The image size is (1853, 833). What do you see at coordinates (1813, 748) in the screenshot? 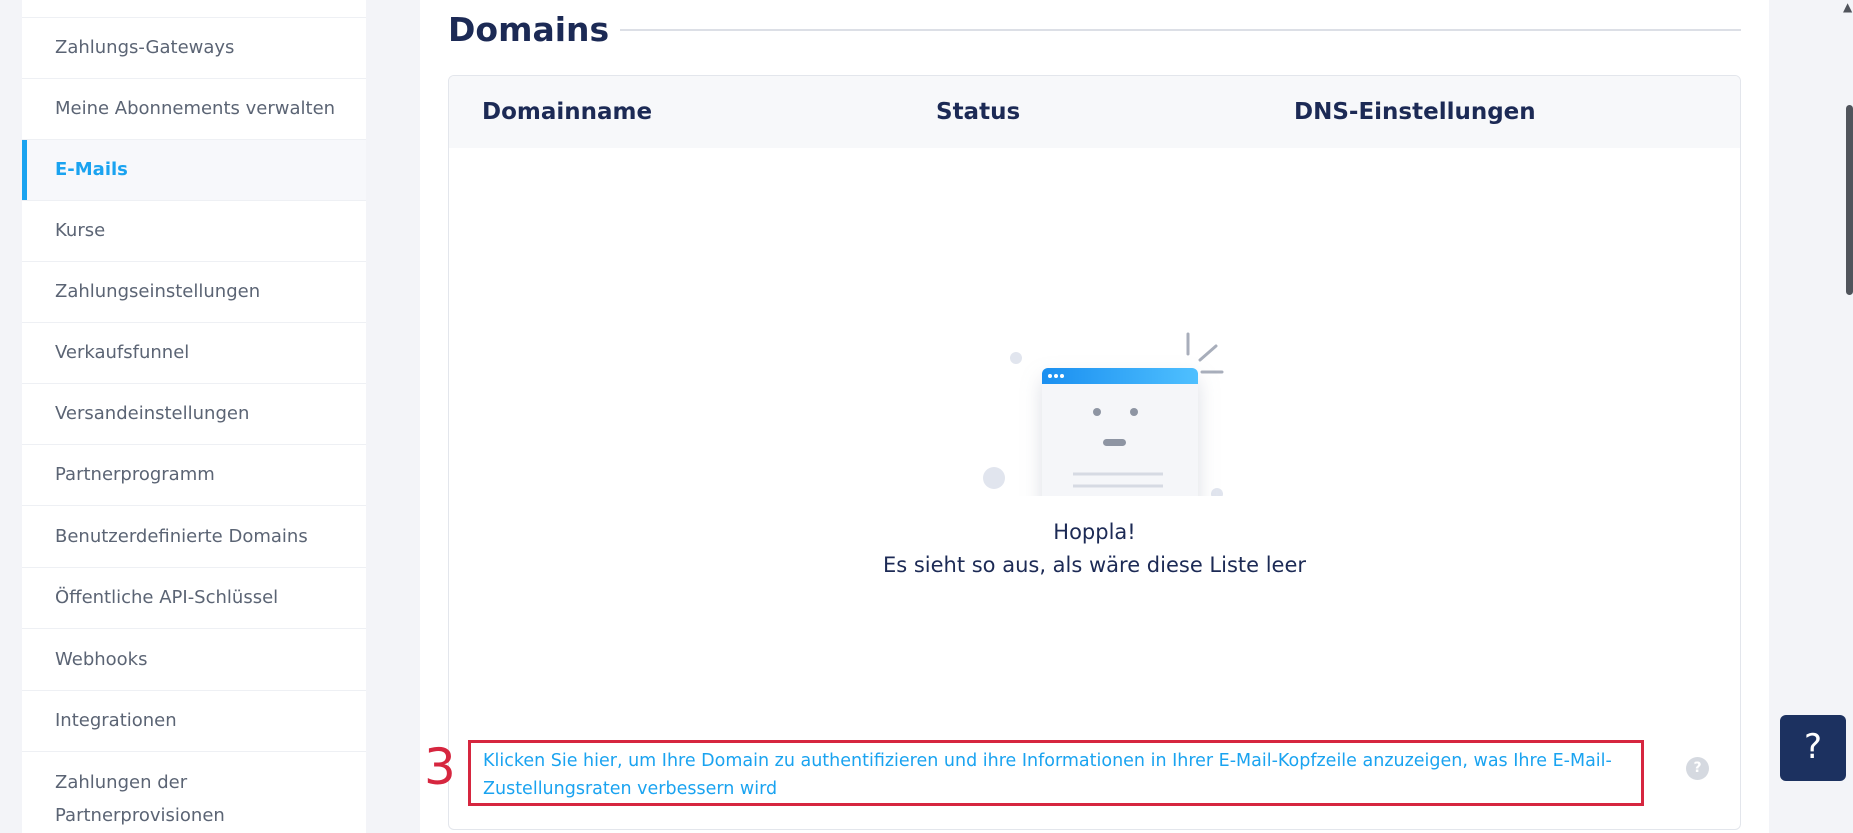
I see `help-button: ?` at bounding box center [1813, 748].